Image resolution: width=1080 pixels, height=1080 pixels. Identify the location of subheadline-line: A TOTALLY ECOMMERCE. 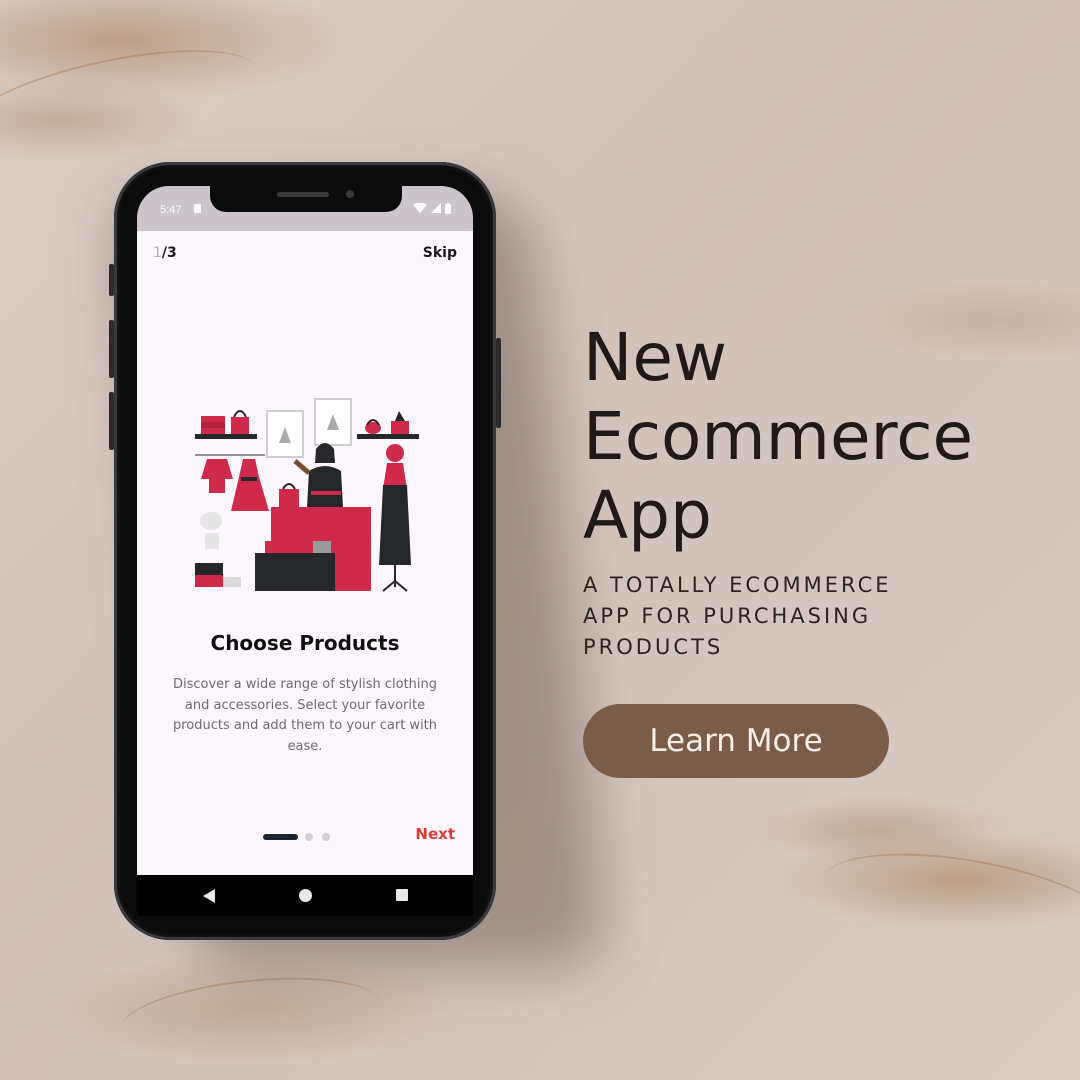
(737, 585).